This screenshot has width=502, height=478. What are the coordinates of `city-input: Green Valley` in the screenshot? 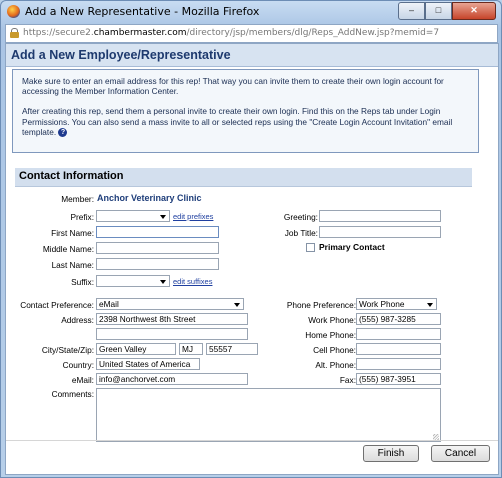 It's located at (136, 349).